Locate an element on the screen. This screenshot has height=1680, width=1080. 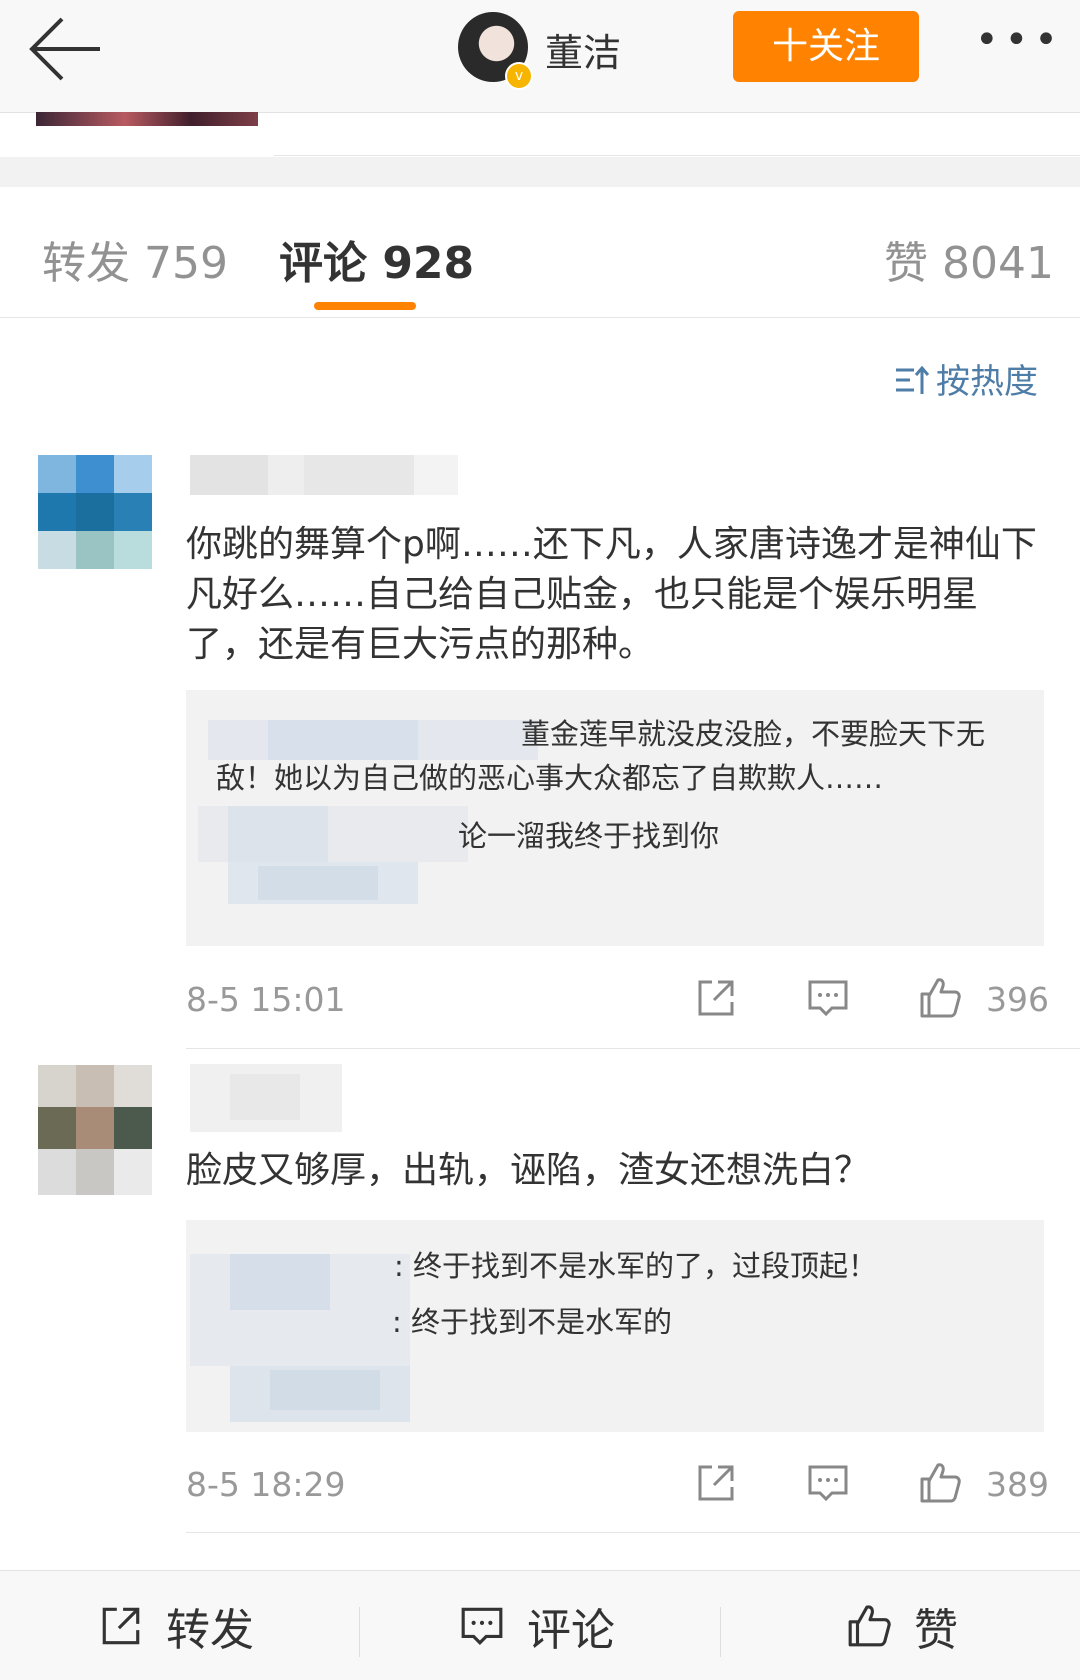
like-button: 赞 is located at coordinates (902, 1625).